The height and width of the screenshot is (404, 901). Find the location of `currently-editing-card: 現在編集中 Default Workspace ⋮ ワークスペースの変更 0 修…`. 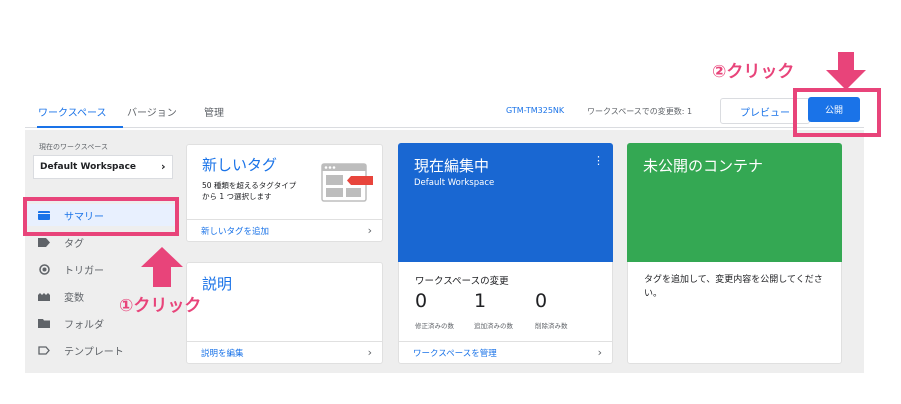

currently-editing-card: 現在編集中 Default Workspace ⋮ ワークスペースの変更 0 修… is located at coordinates (505, 253).